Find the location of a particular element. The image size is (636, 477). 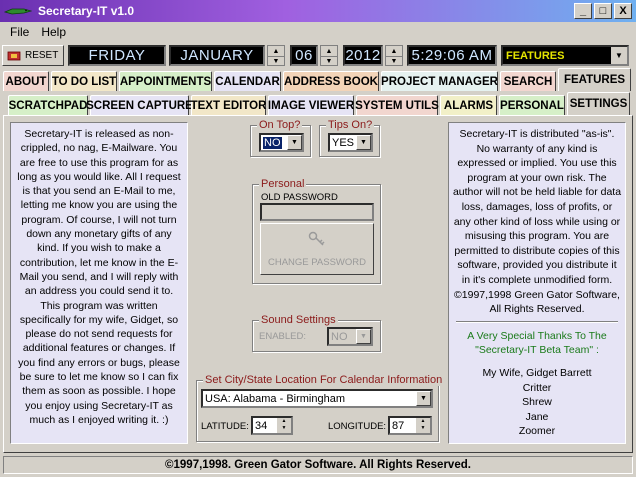

reset-button: RESET is located at coordinates (33, 55).